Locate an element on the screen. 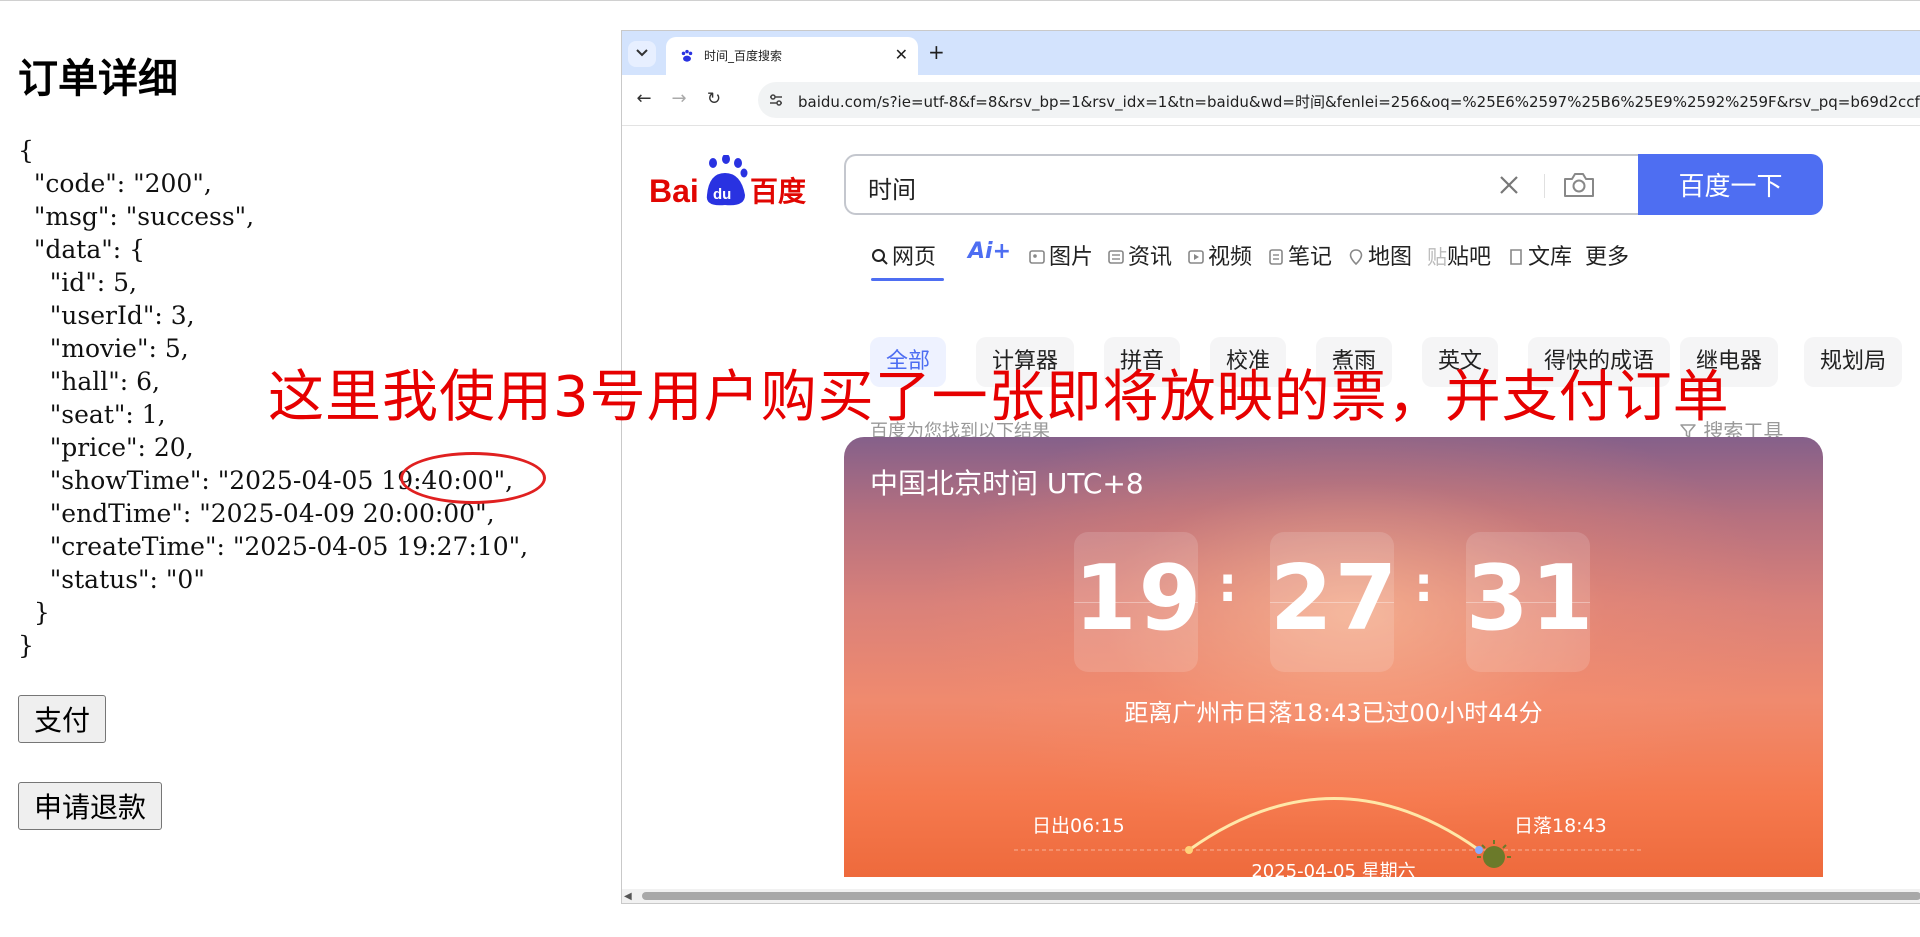 The image size is (1920, 937). scroll-thumb is located at coordinates (1281, 896).